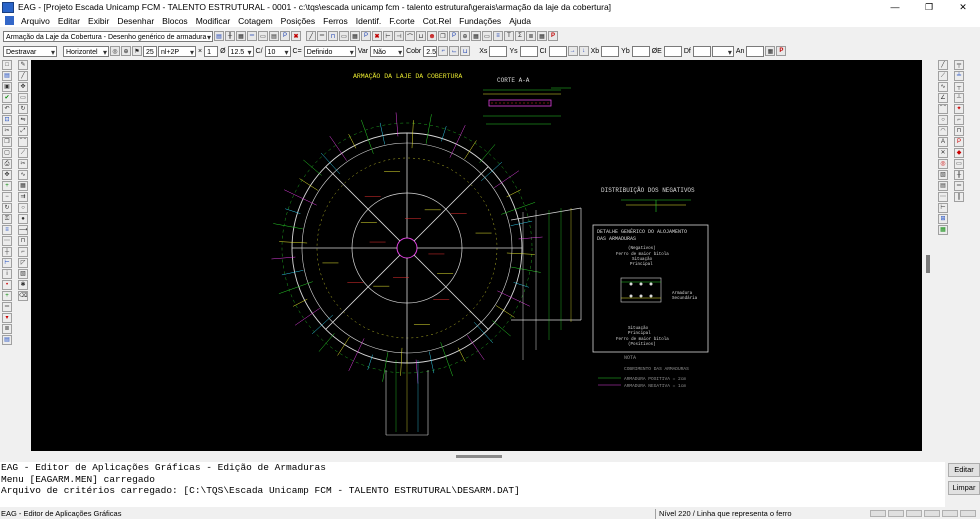  What do you see at coordinates (252, 36) in the screenshot?
I see `bar-icon: ═` at bounding box center [252, 36].